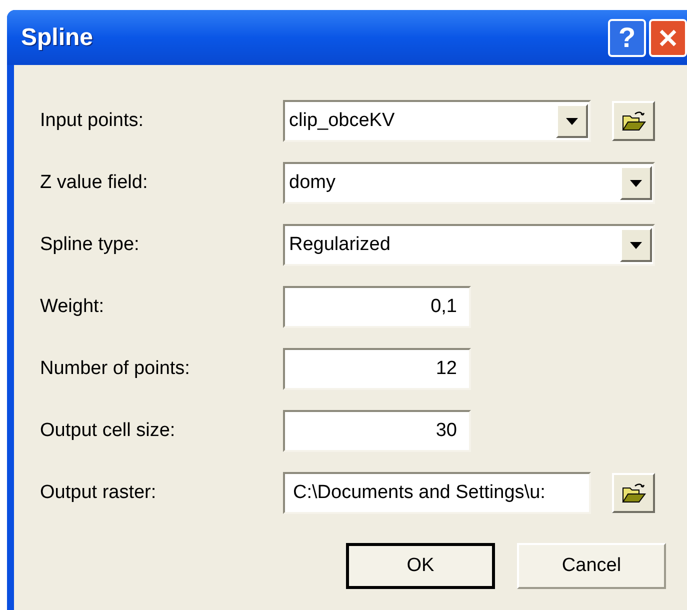 The image size is (687, 610). I want to click on field-label: Input points:, so click(92, 120).